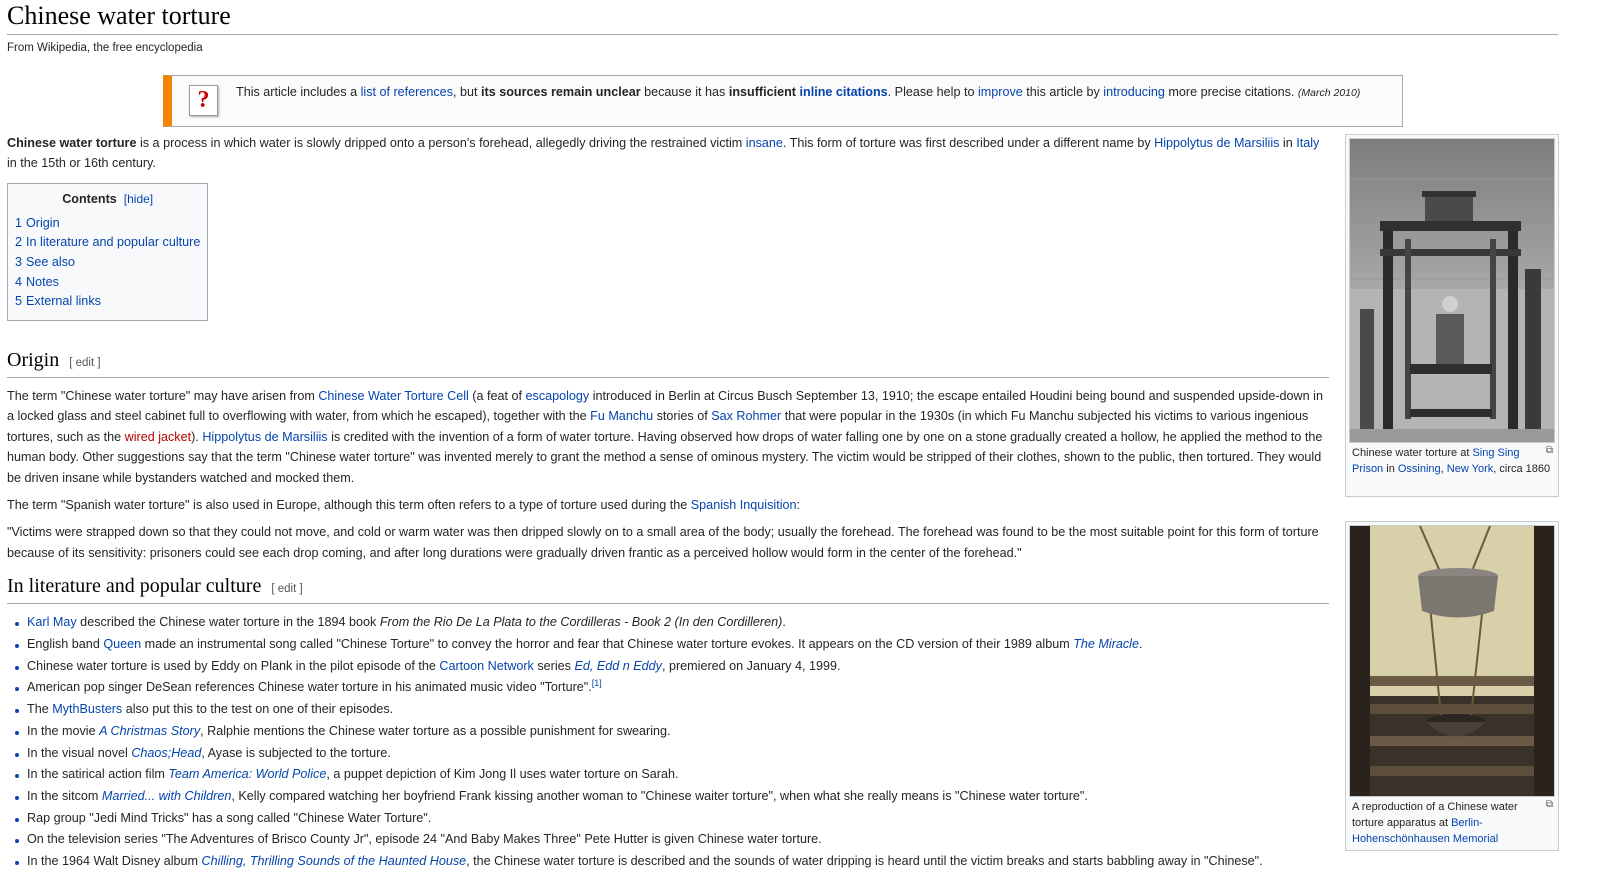 Image resolution: width=1600 pixels, height=875 pixels. Describe the element at coordinates (43, 222) in the screenshot. I see `toc-label: Origin` at that location.